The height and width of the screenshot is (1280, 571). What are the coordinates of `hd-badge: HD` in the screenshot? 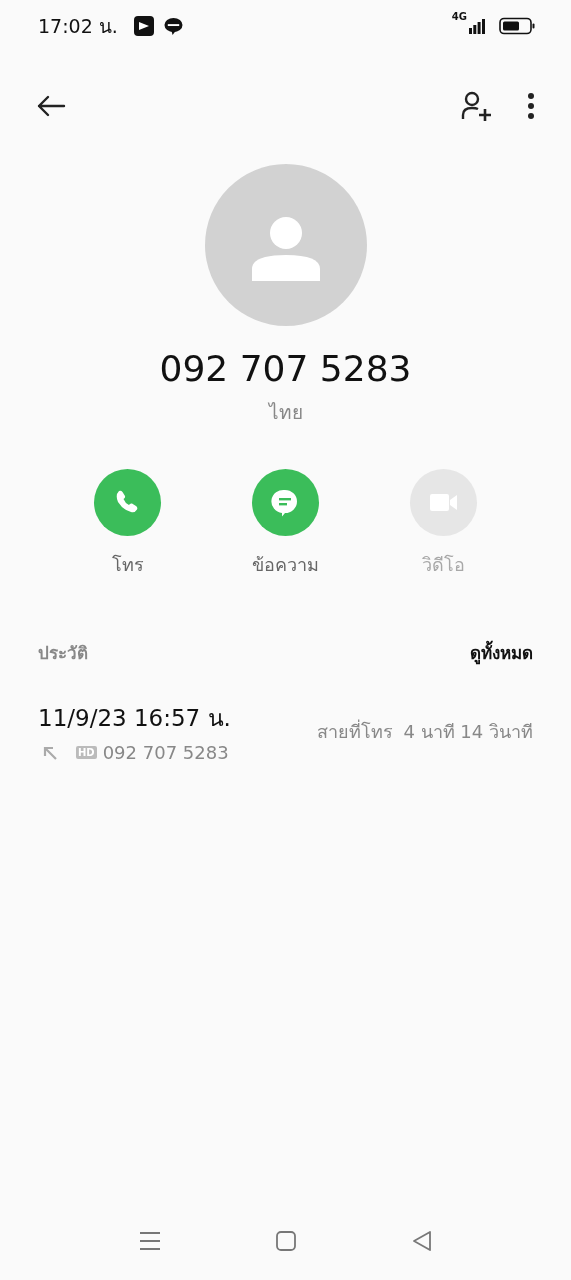 It's located at (86, 752).